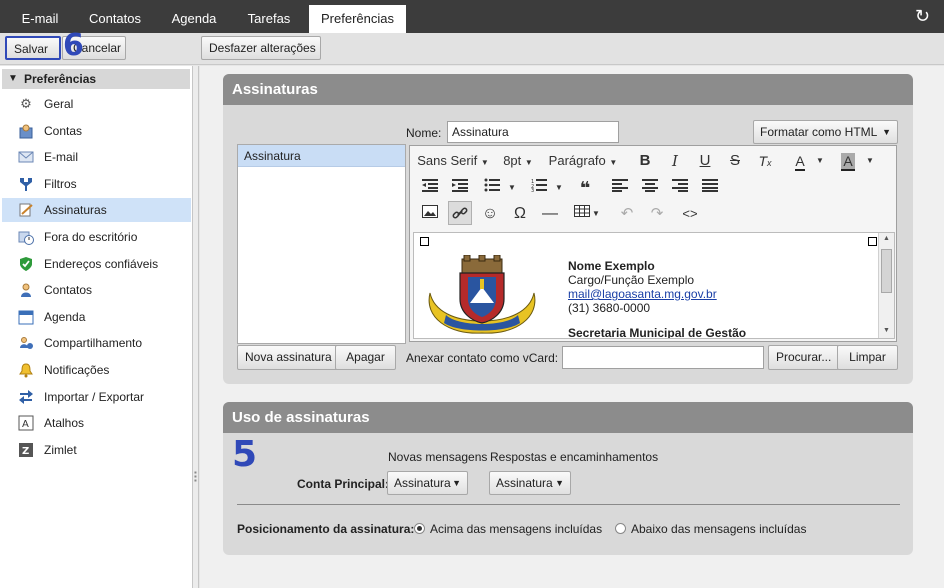  What do you see at coordinates (60, 184) in the screenshot?
I see `sidebar-item-label: Filtros` at bounding box center [60, 184].